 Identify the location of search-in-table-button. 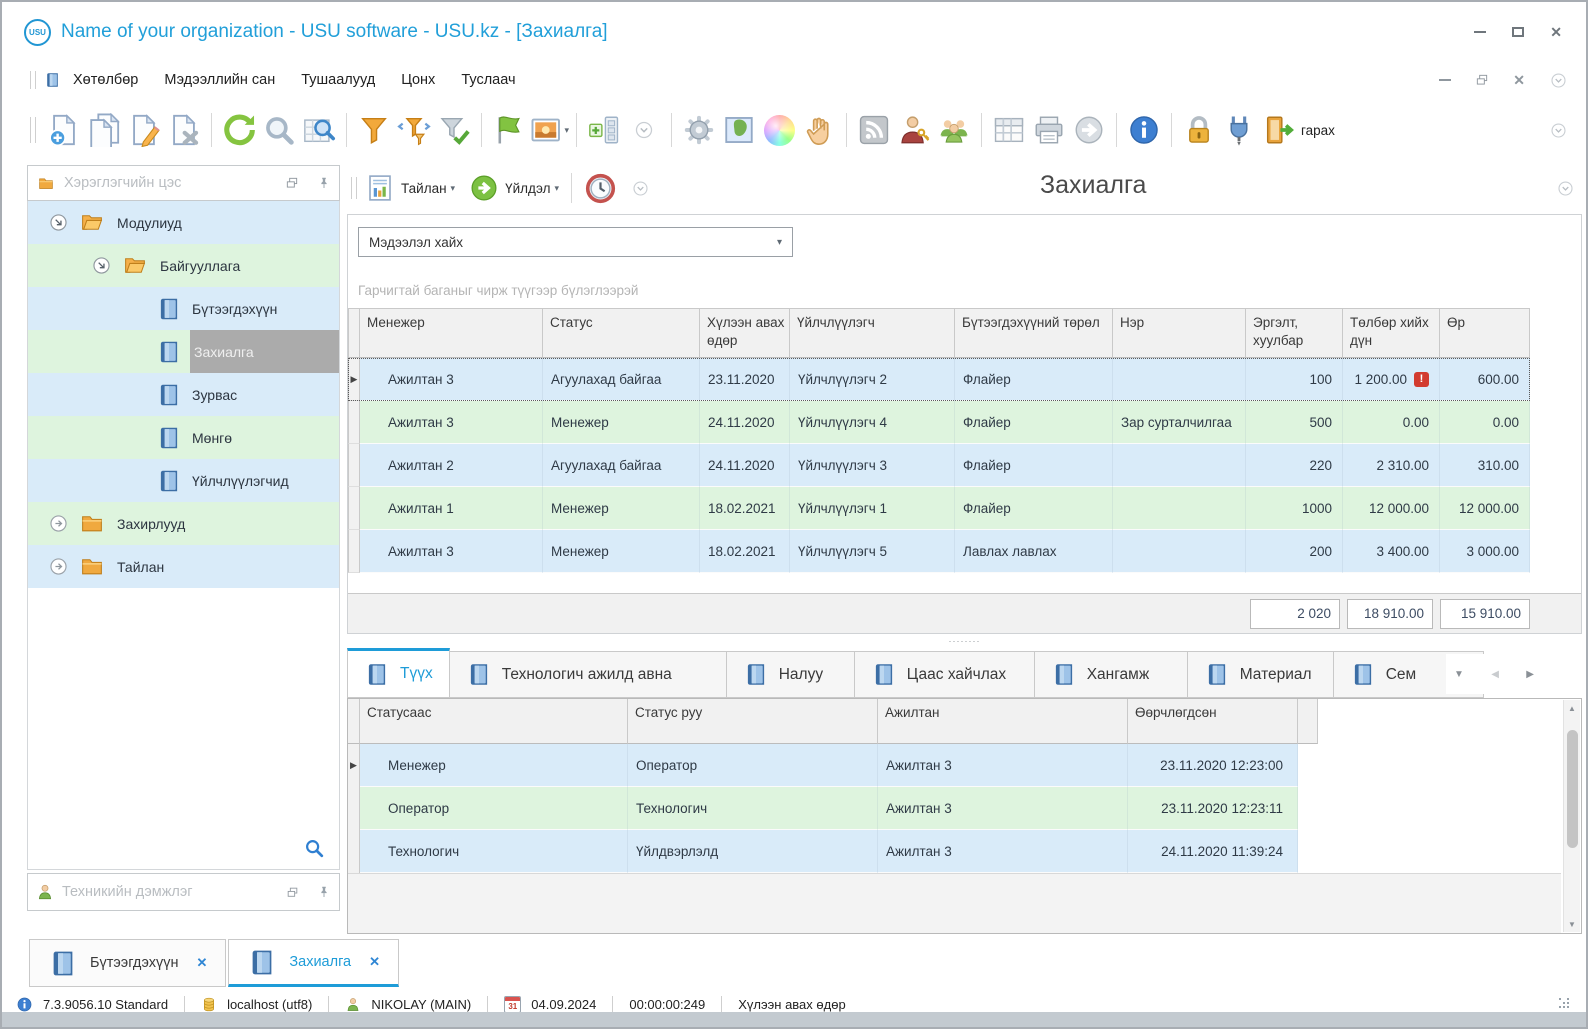
(319, 130).